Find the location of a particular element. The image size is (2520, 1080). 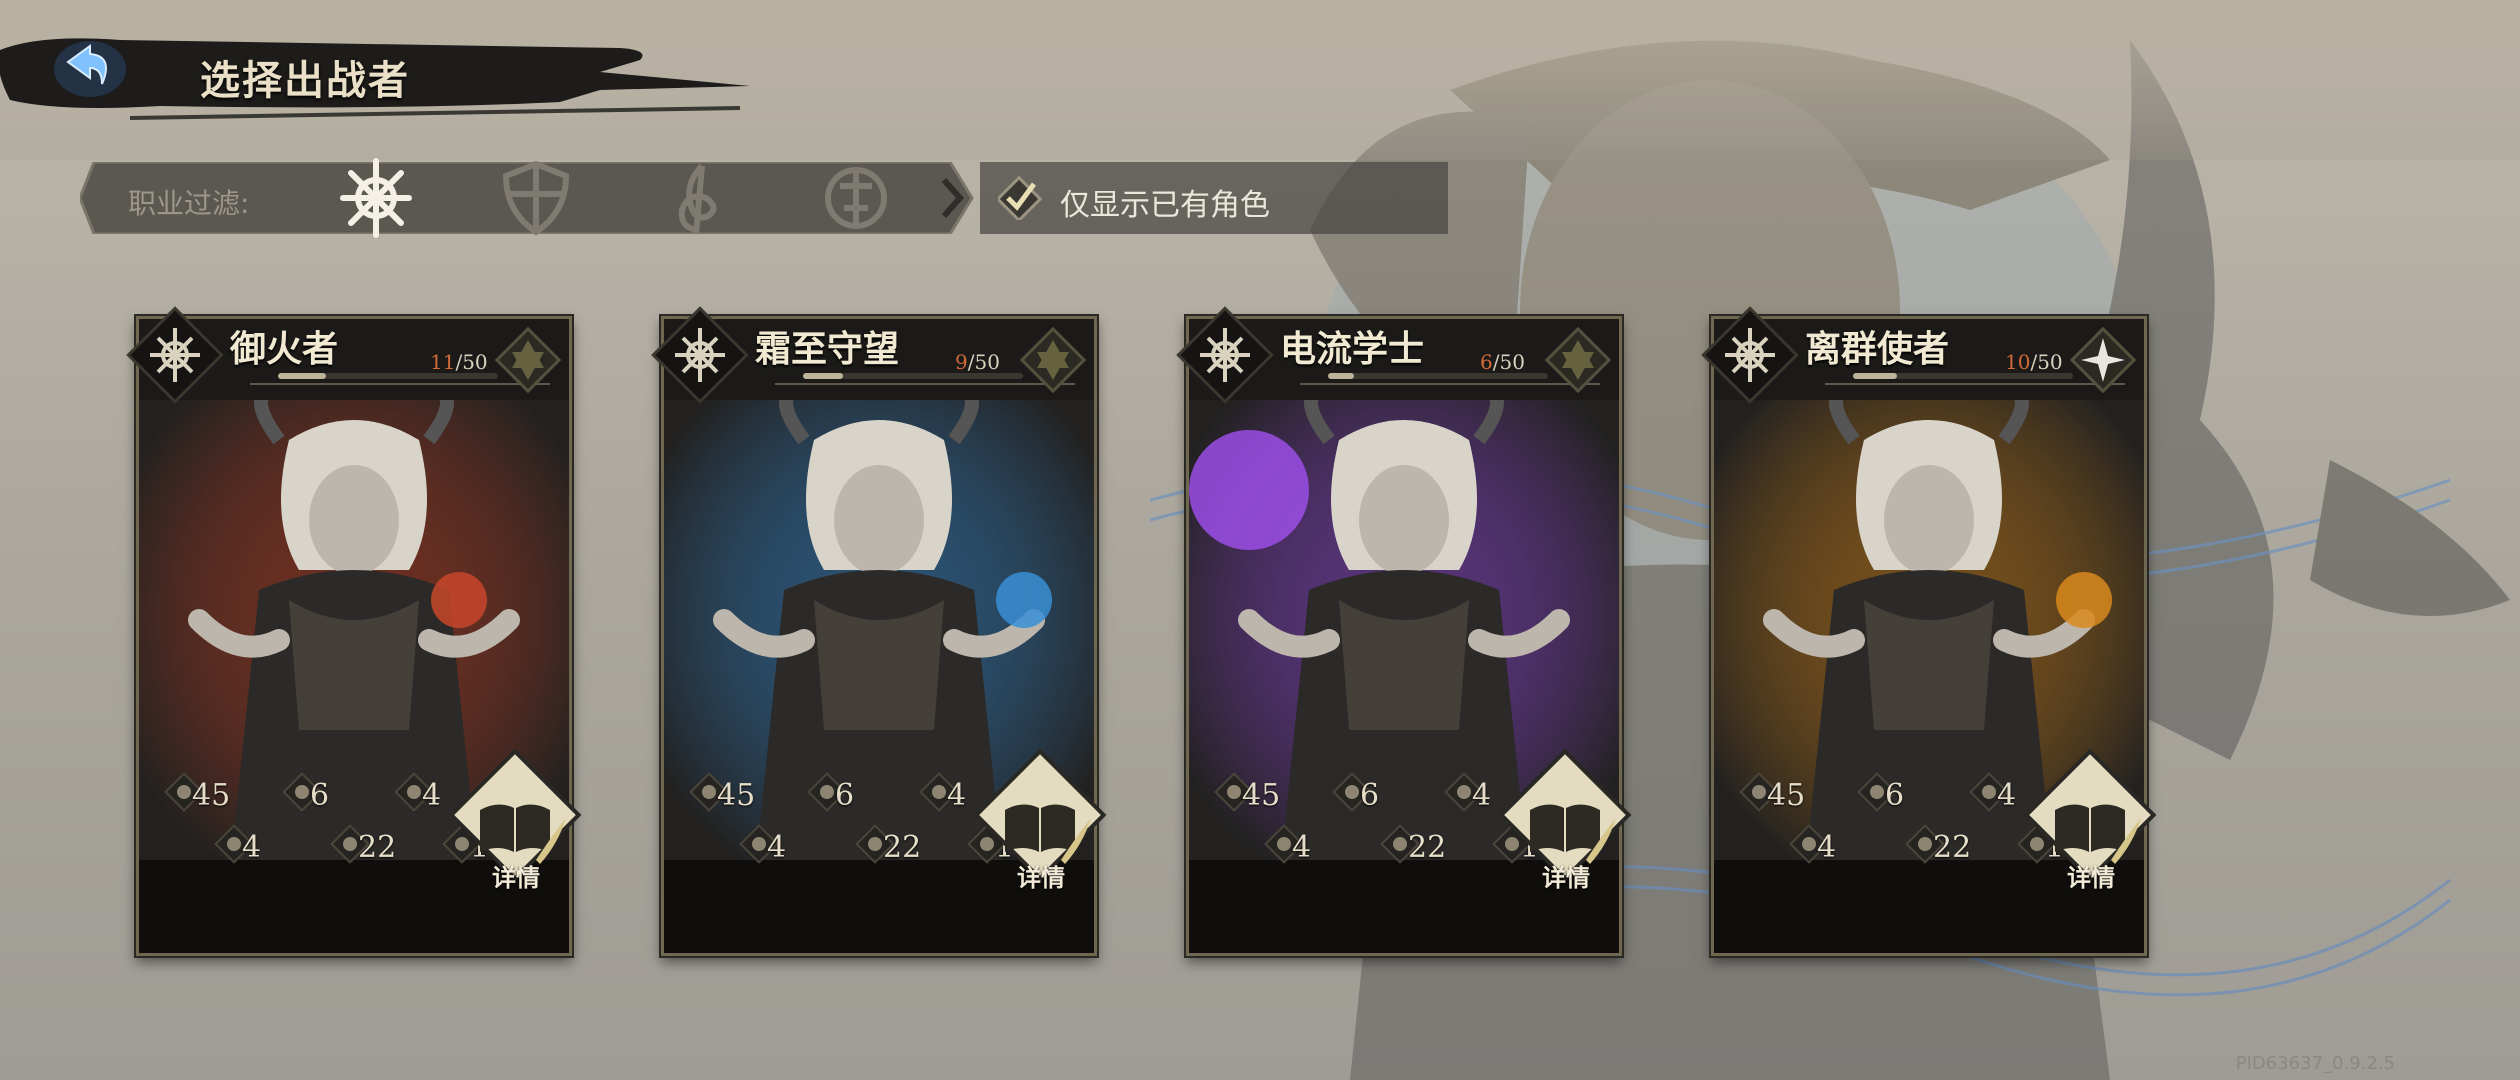

sun-compass-icon is located at coordinates (856, 198).